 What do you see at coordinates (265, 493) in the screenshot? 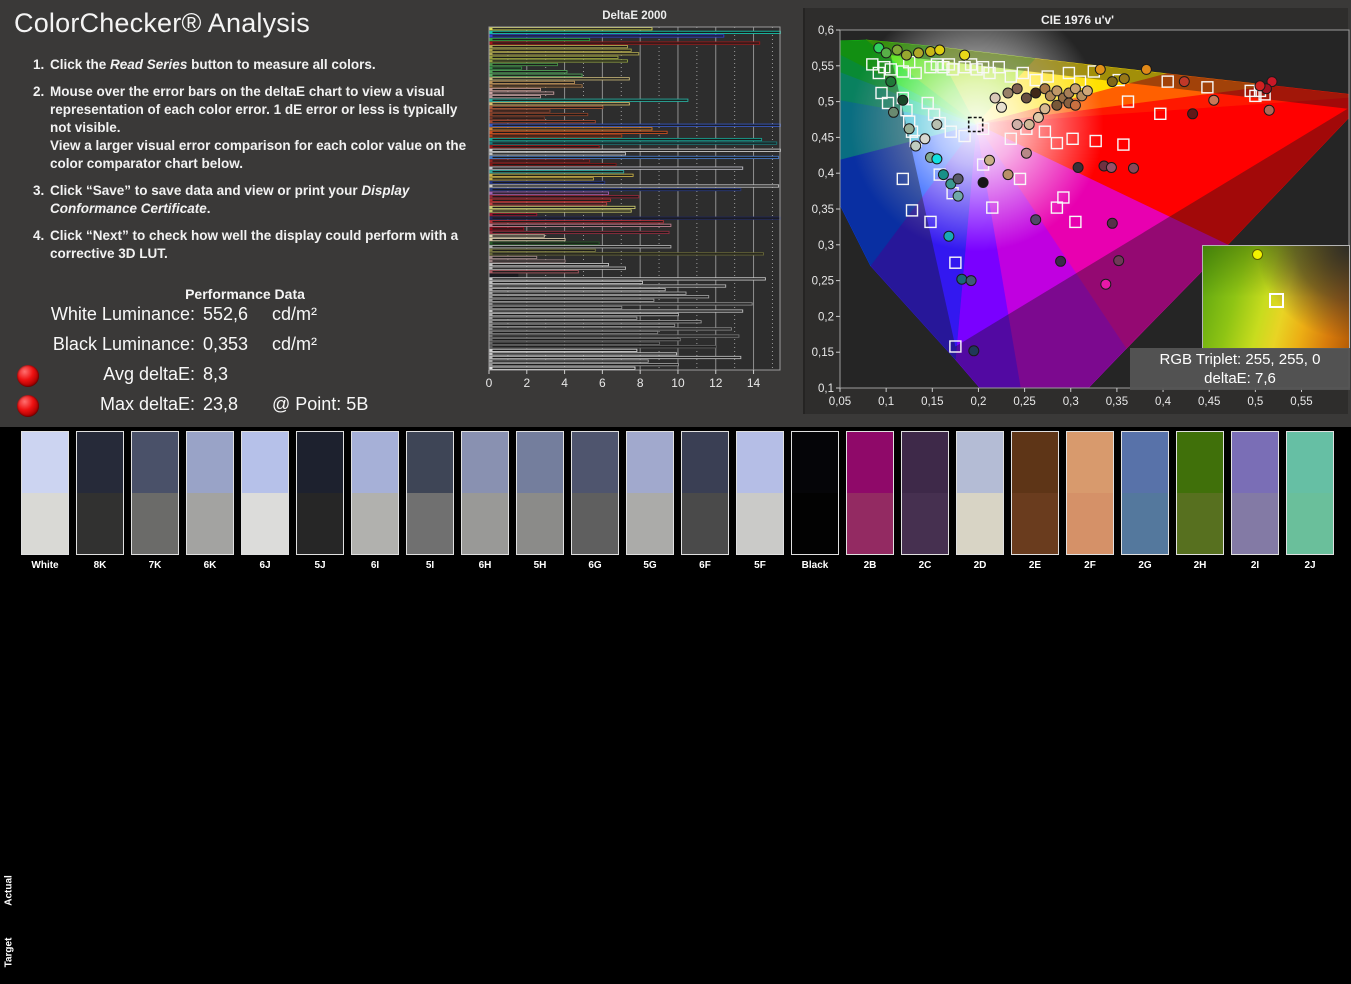
I see `swatch-column-6J` at bounding box center [265, 493].